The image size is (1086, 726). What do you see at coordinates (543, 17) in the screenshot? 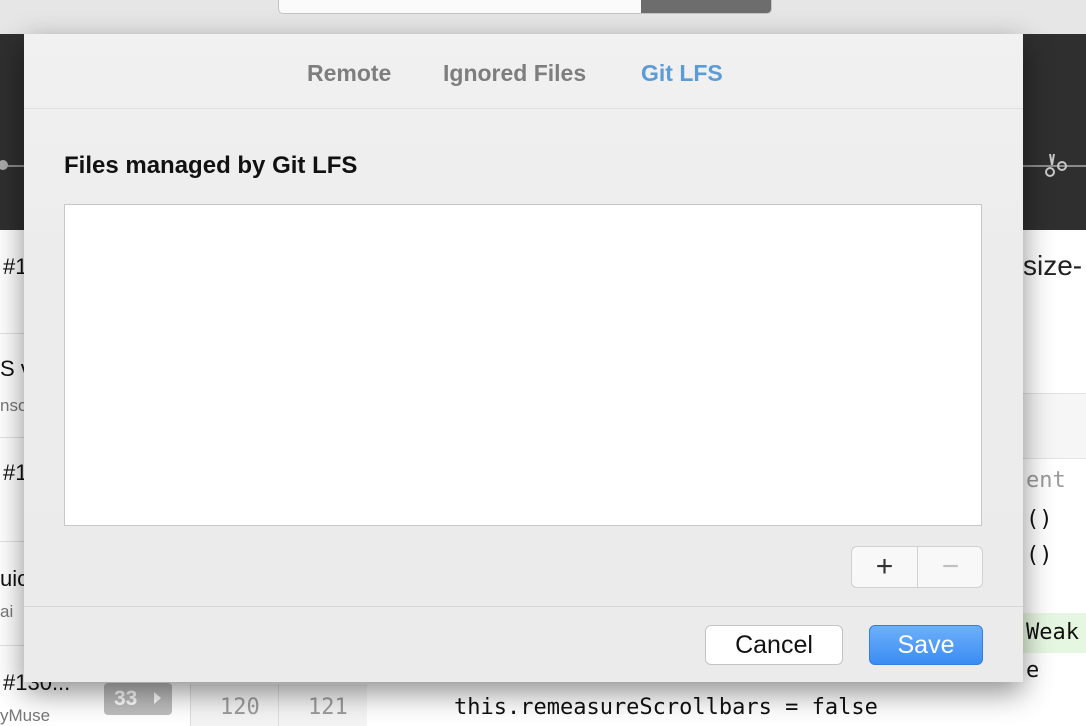
I see `window-toolbar` at bounding box center [543, 17].